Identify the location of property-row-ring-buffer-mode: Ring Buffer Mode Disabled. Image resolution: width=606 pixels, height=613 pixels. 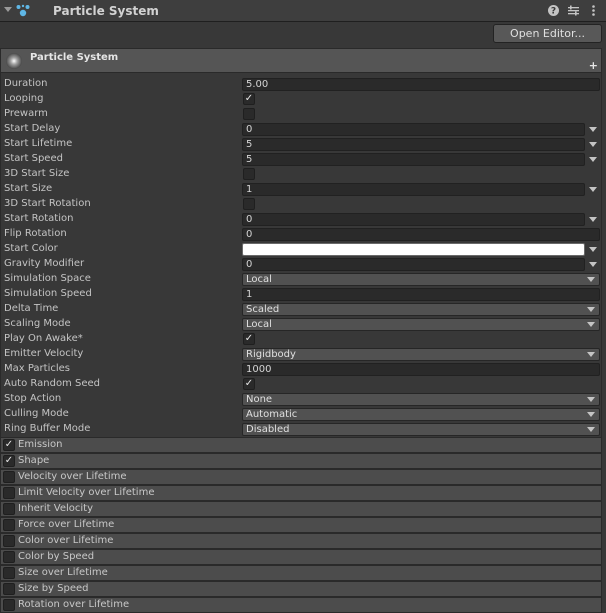
(302, 429).